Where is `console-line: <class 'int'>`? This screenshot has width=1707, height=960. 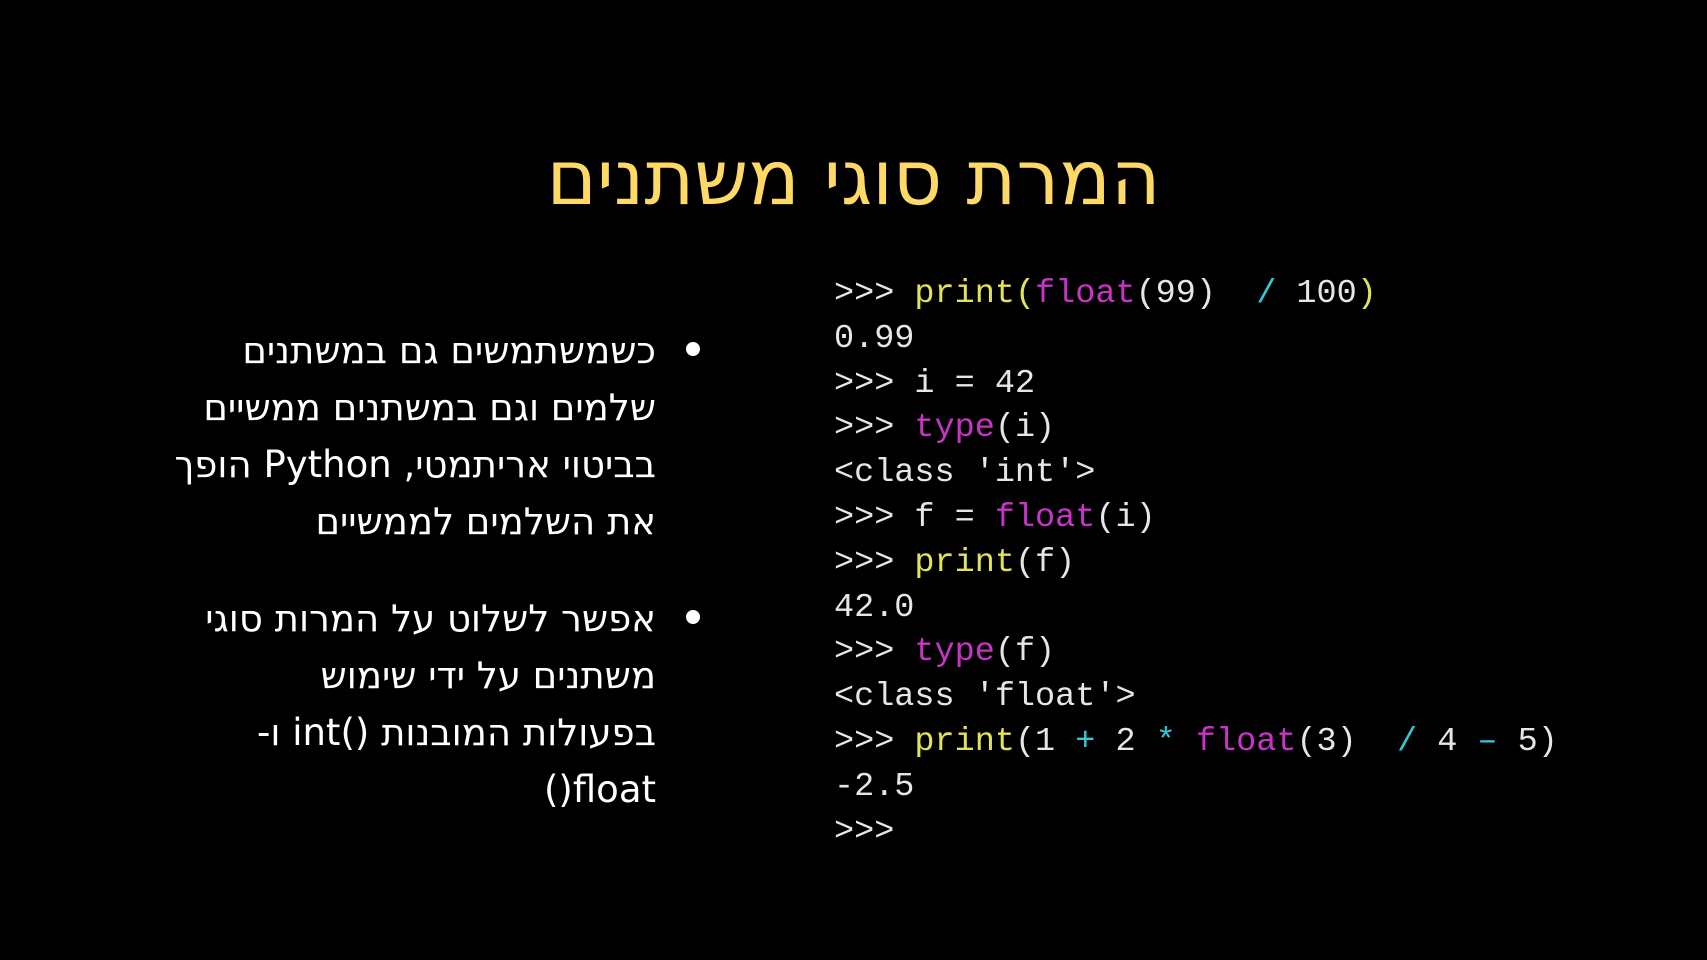
console-line: <class 'int'> is located at coordinates (1196, 473).